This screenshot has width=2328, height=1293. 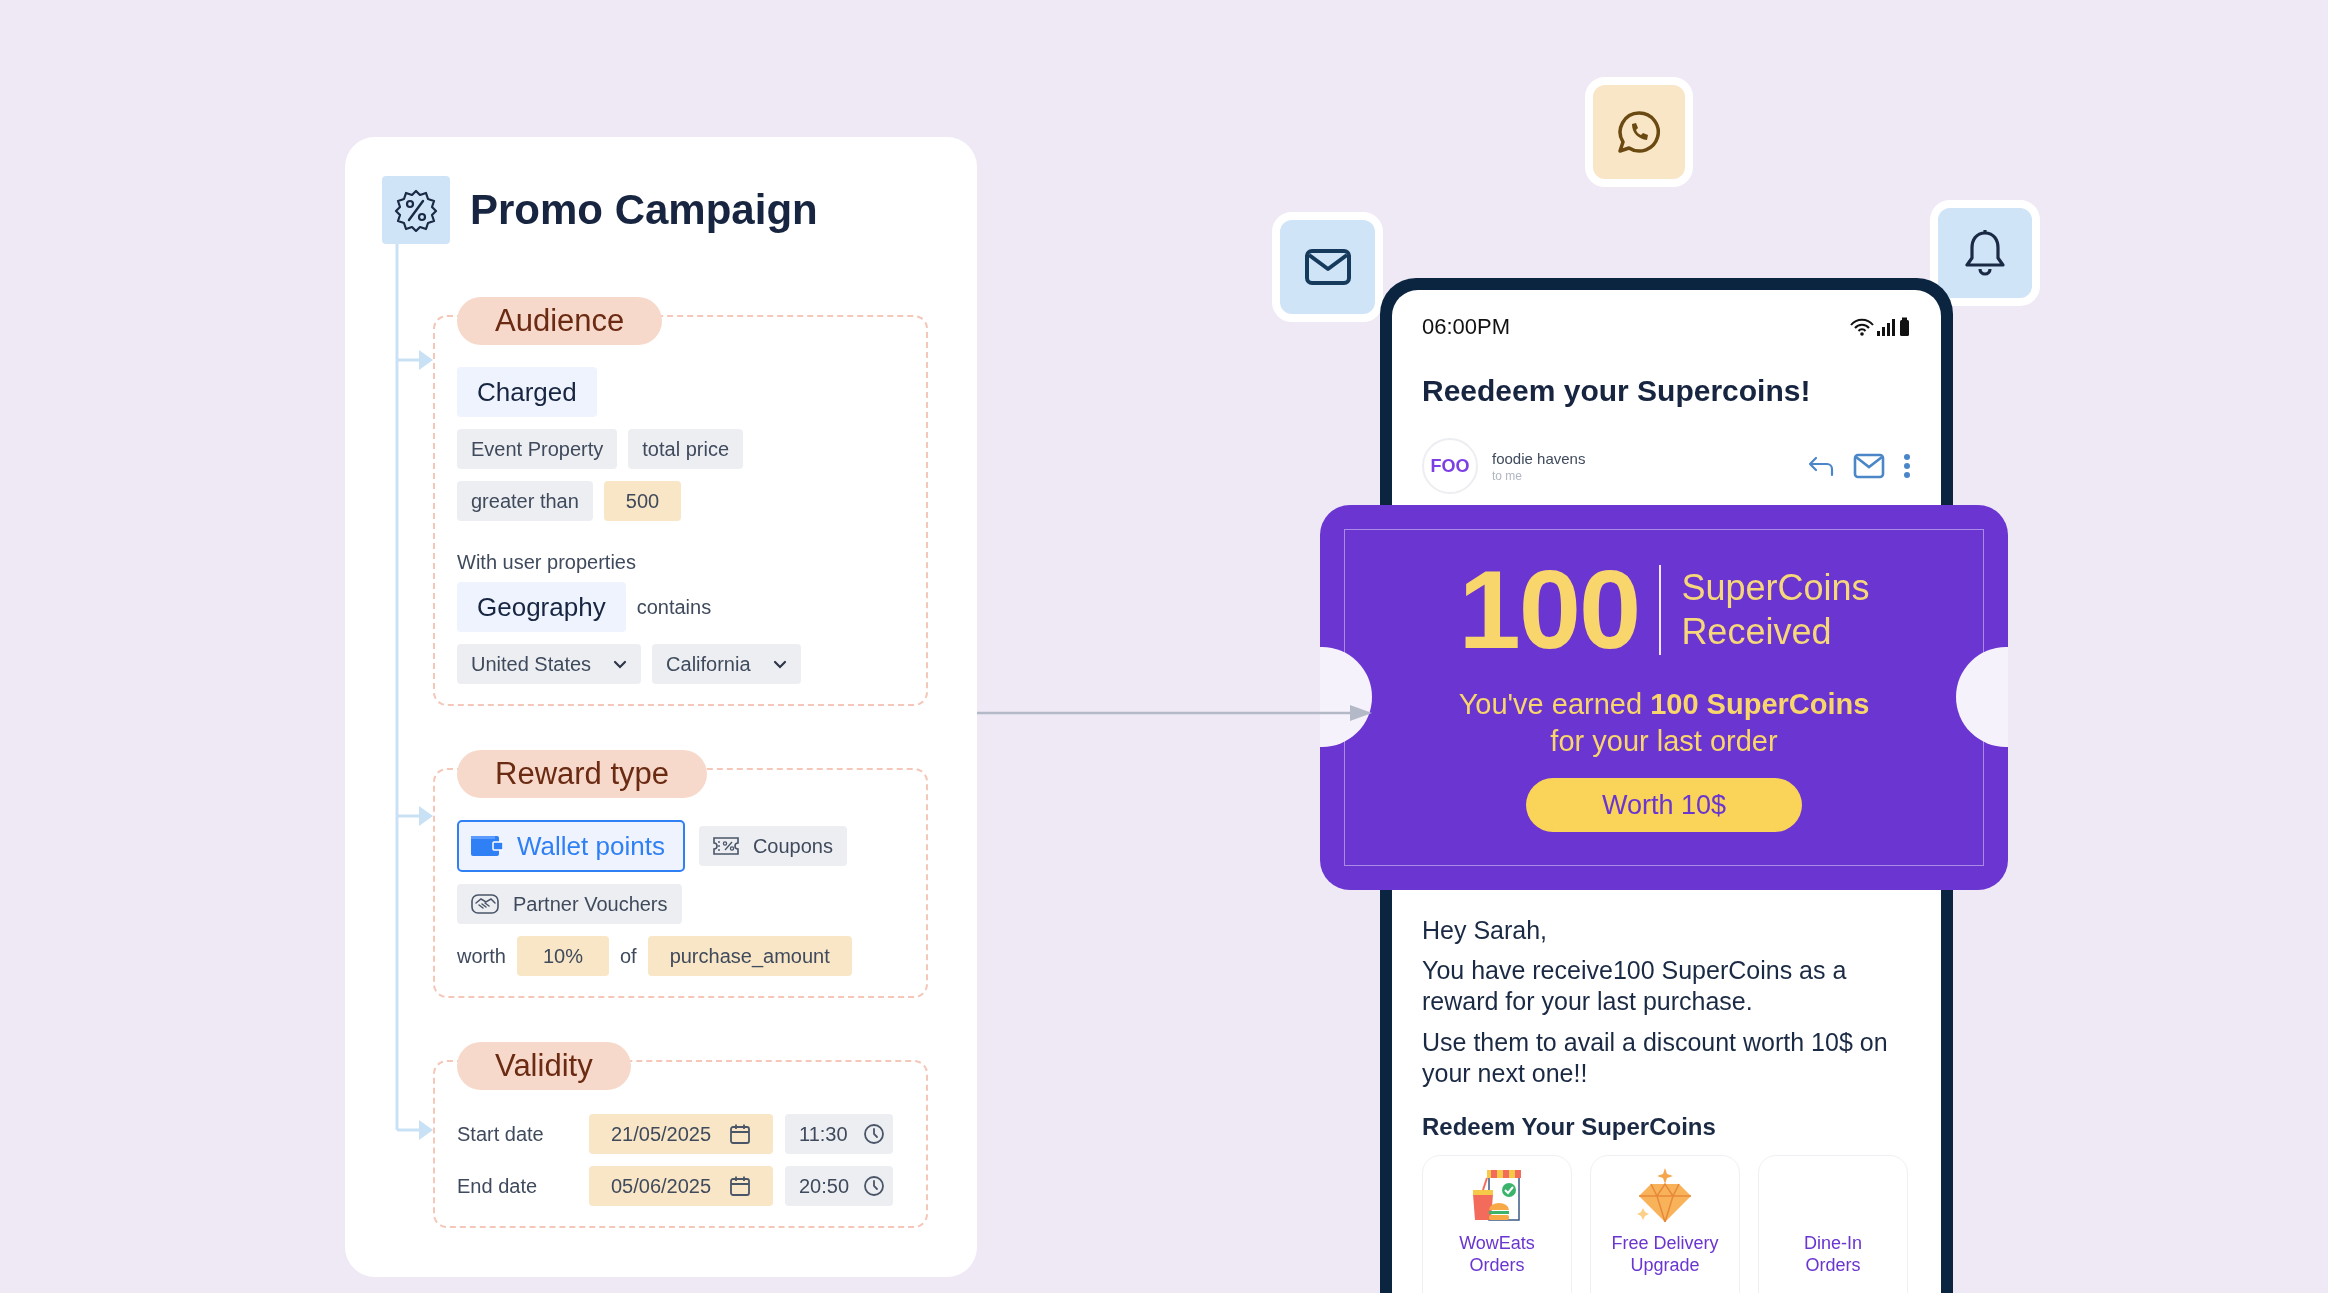 What do you see at coordinates (1833, 1224) in the screenshot?
I see `redeem-card: Dine-In Orders` at bounding box center [1833, 1224].